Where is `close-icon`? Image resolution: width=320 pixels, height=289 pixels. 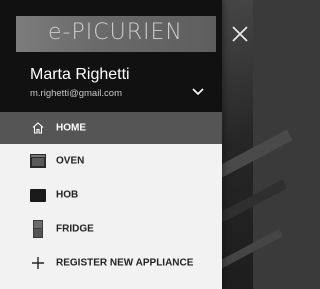 close-icon is located at coordinates (240, 34).